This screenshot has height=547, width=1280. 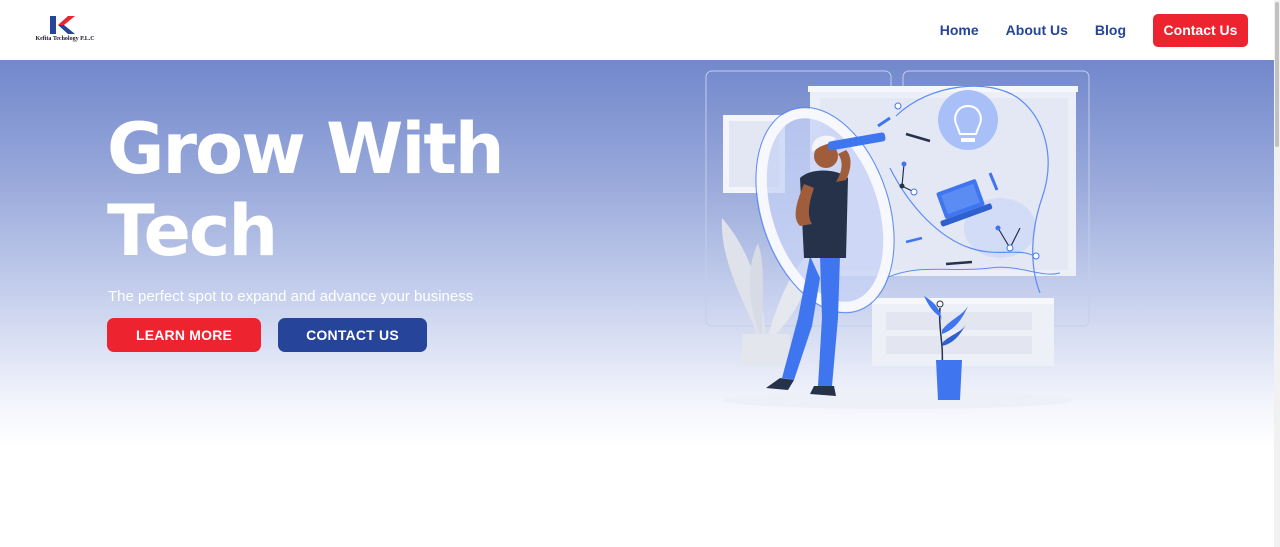 I want to click on hero-title: Grow With Tech, so click(x=306, y=190).